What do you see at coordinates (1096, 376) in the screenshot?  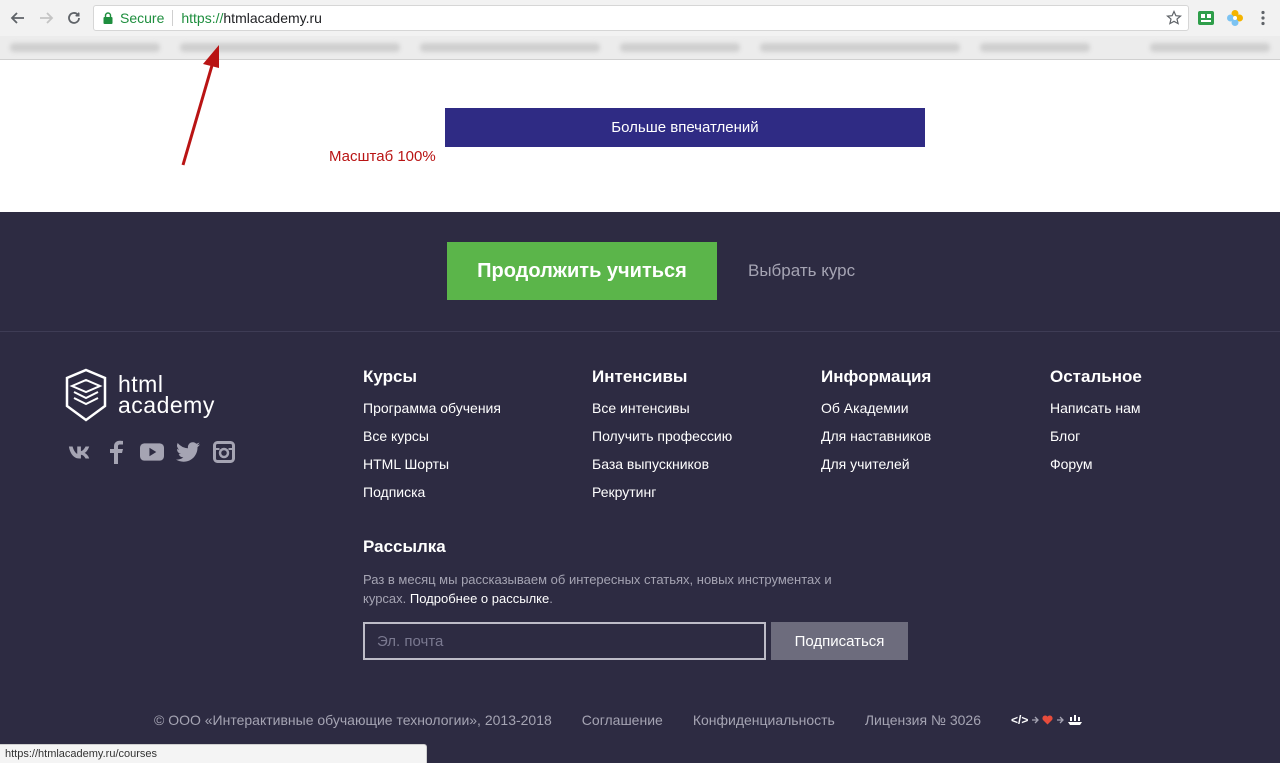 I see `column-title: Остальное` at bounding box center [1096, 376].